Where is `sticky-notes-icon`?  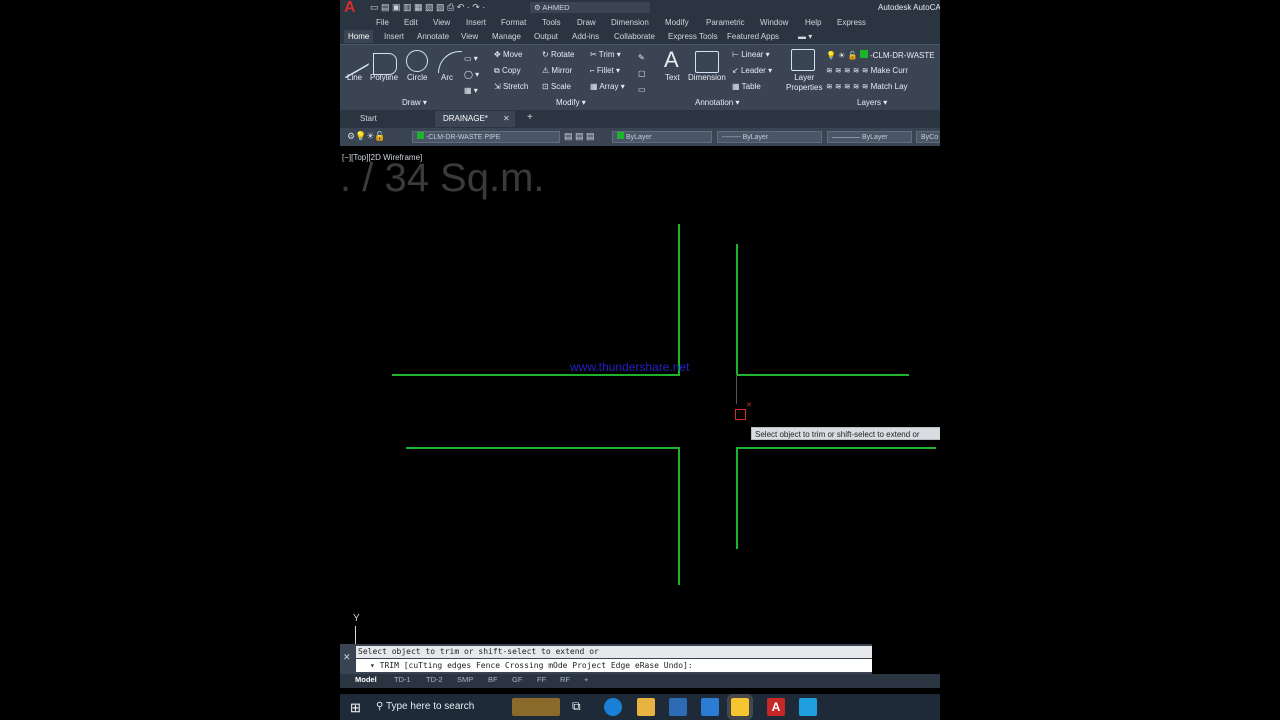
sticky-notes-icon is located at coordinates (740, 707).